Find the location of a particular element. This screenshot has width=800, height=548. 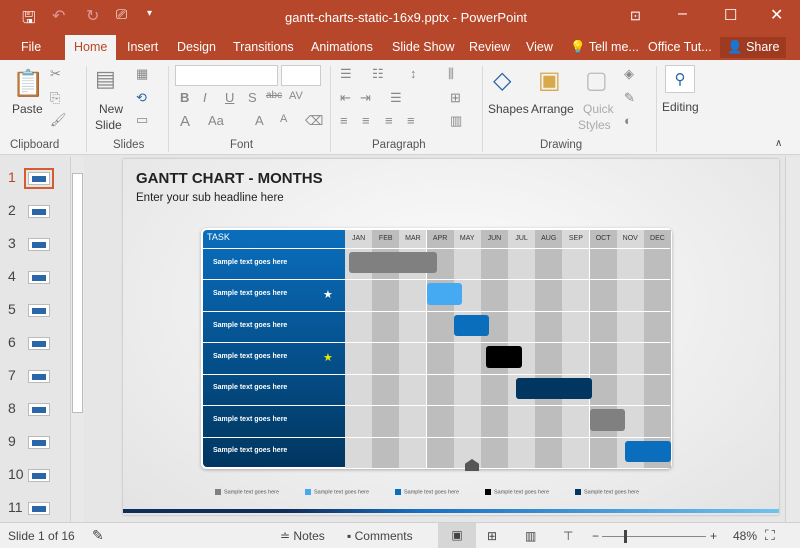

editing-button: Editing is located at coordinates (680, 107).